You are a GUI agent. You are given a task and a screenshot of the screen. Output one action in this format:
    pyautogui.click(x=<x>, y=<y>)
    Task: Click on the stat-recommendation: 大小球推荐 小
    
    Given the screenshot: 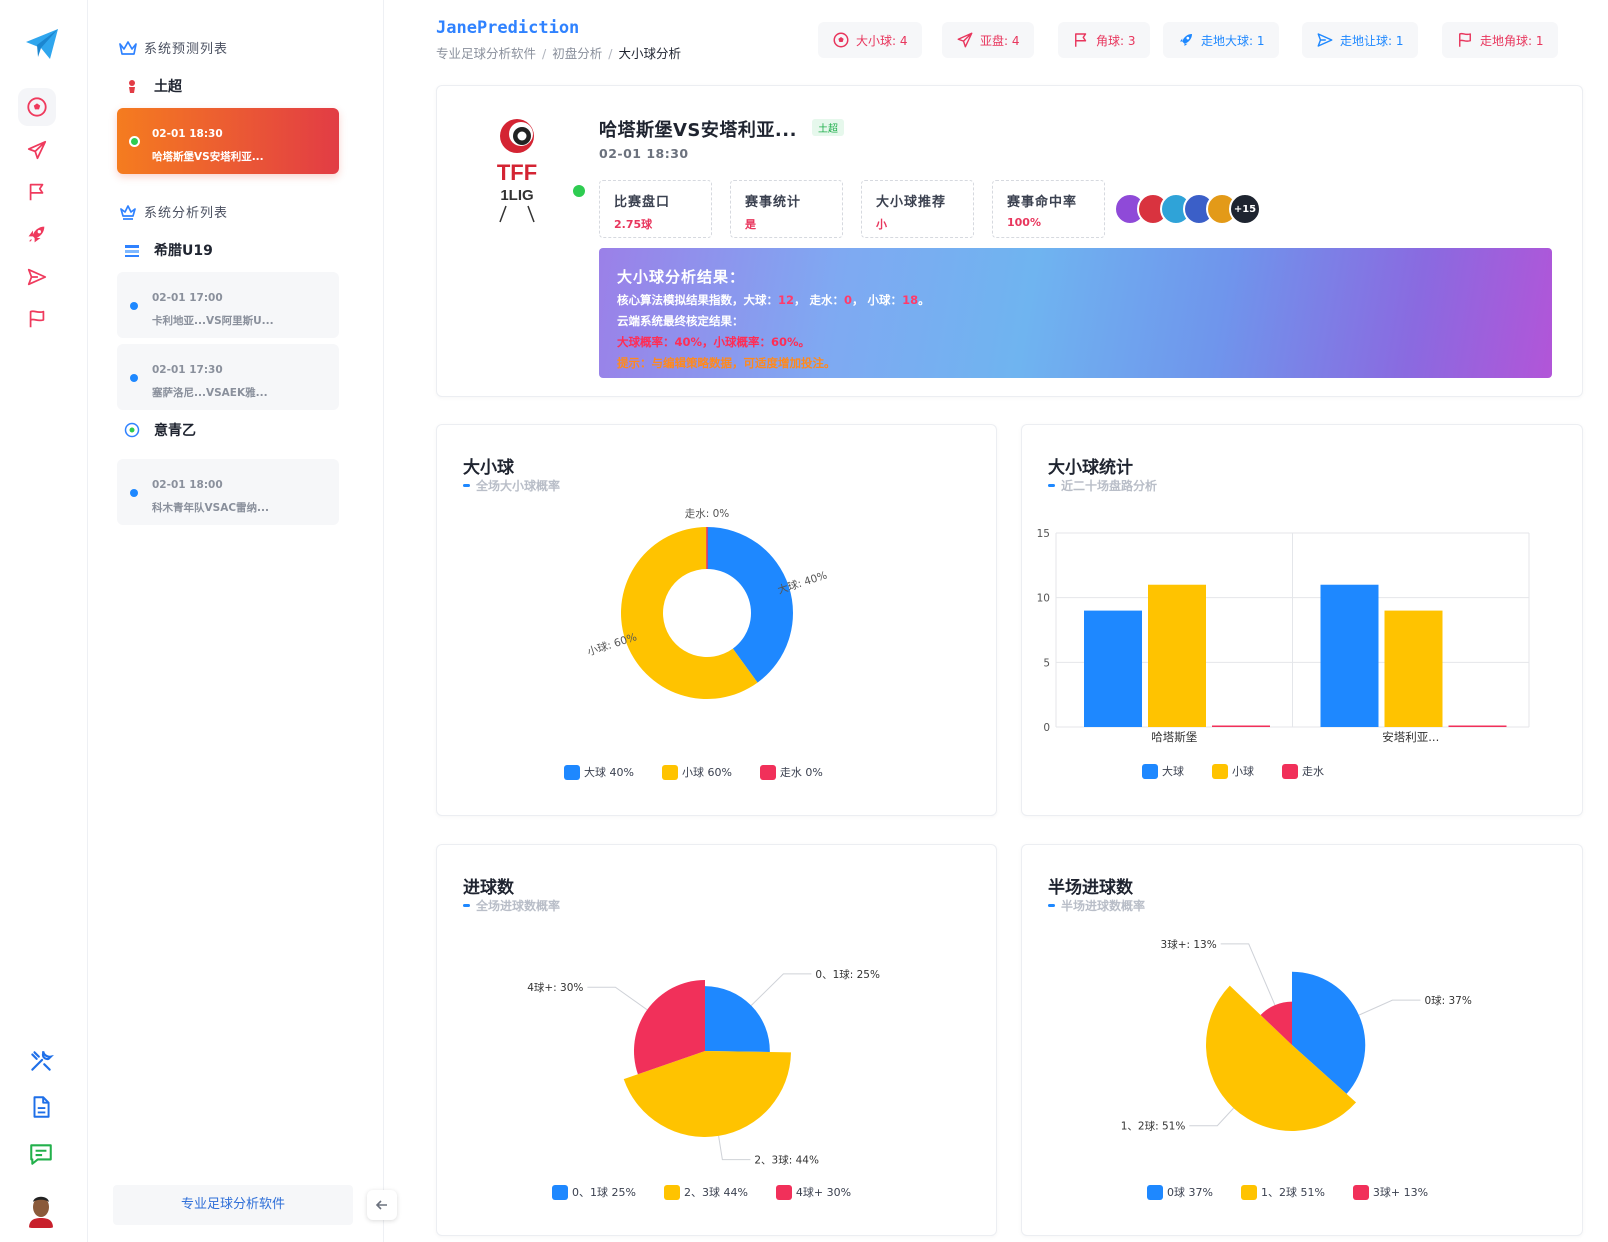 What is the action you would take?
    pyautogui.click(x=917, y=209)
    